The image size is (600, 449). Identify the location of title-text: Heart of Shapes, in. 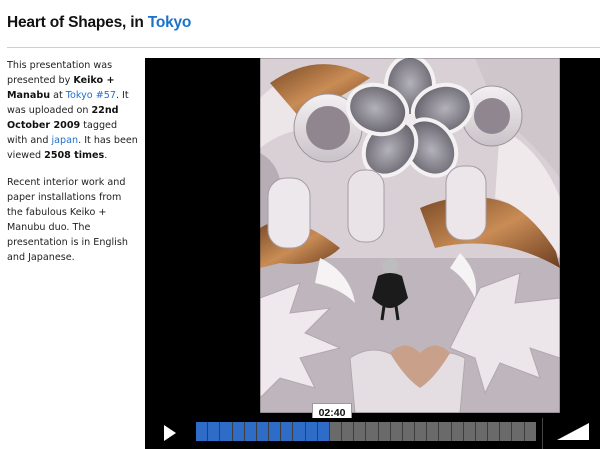
(77, 22).